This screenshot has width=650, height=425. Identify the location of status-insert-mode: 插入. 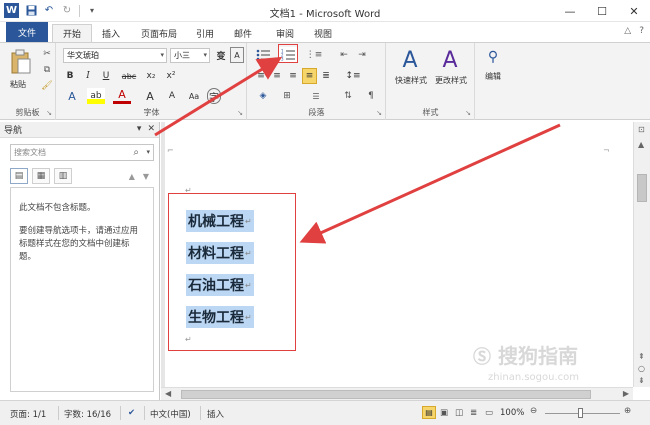
(215, 414).